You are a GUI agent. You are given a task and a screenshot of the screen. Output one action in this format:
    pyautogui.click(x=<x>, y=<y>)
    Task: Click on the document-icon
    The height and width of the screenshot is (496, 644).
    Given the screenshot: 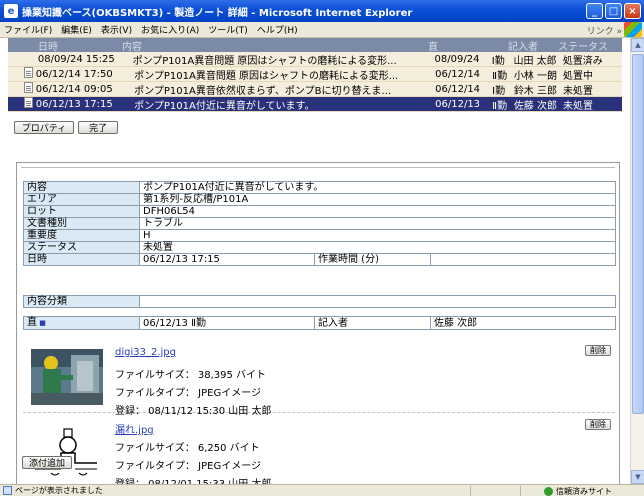 What is the action you would take?
    pyautogui.click(x=22, y=104)
    